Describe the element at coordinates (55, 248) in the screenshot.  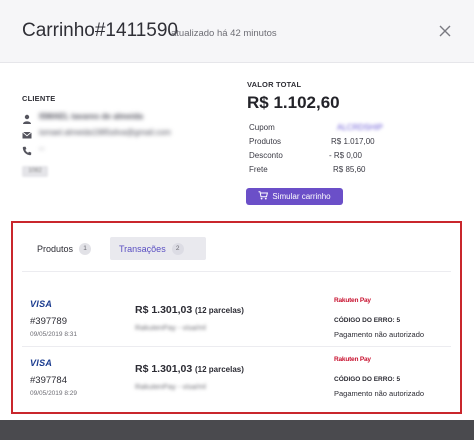
I see `tab-products-label: Produtos` at that location.